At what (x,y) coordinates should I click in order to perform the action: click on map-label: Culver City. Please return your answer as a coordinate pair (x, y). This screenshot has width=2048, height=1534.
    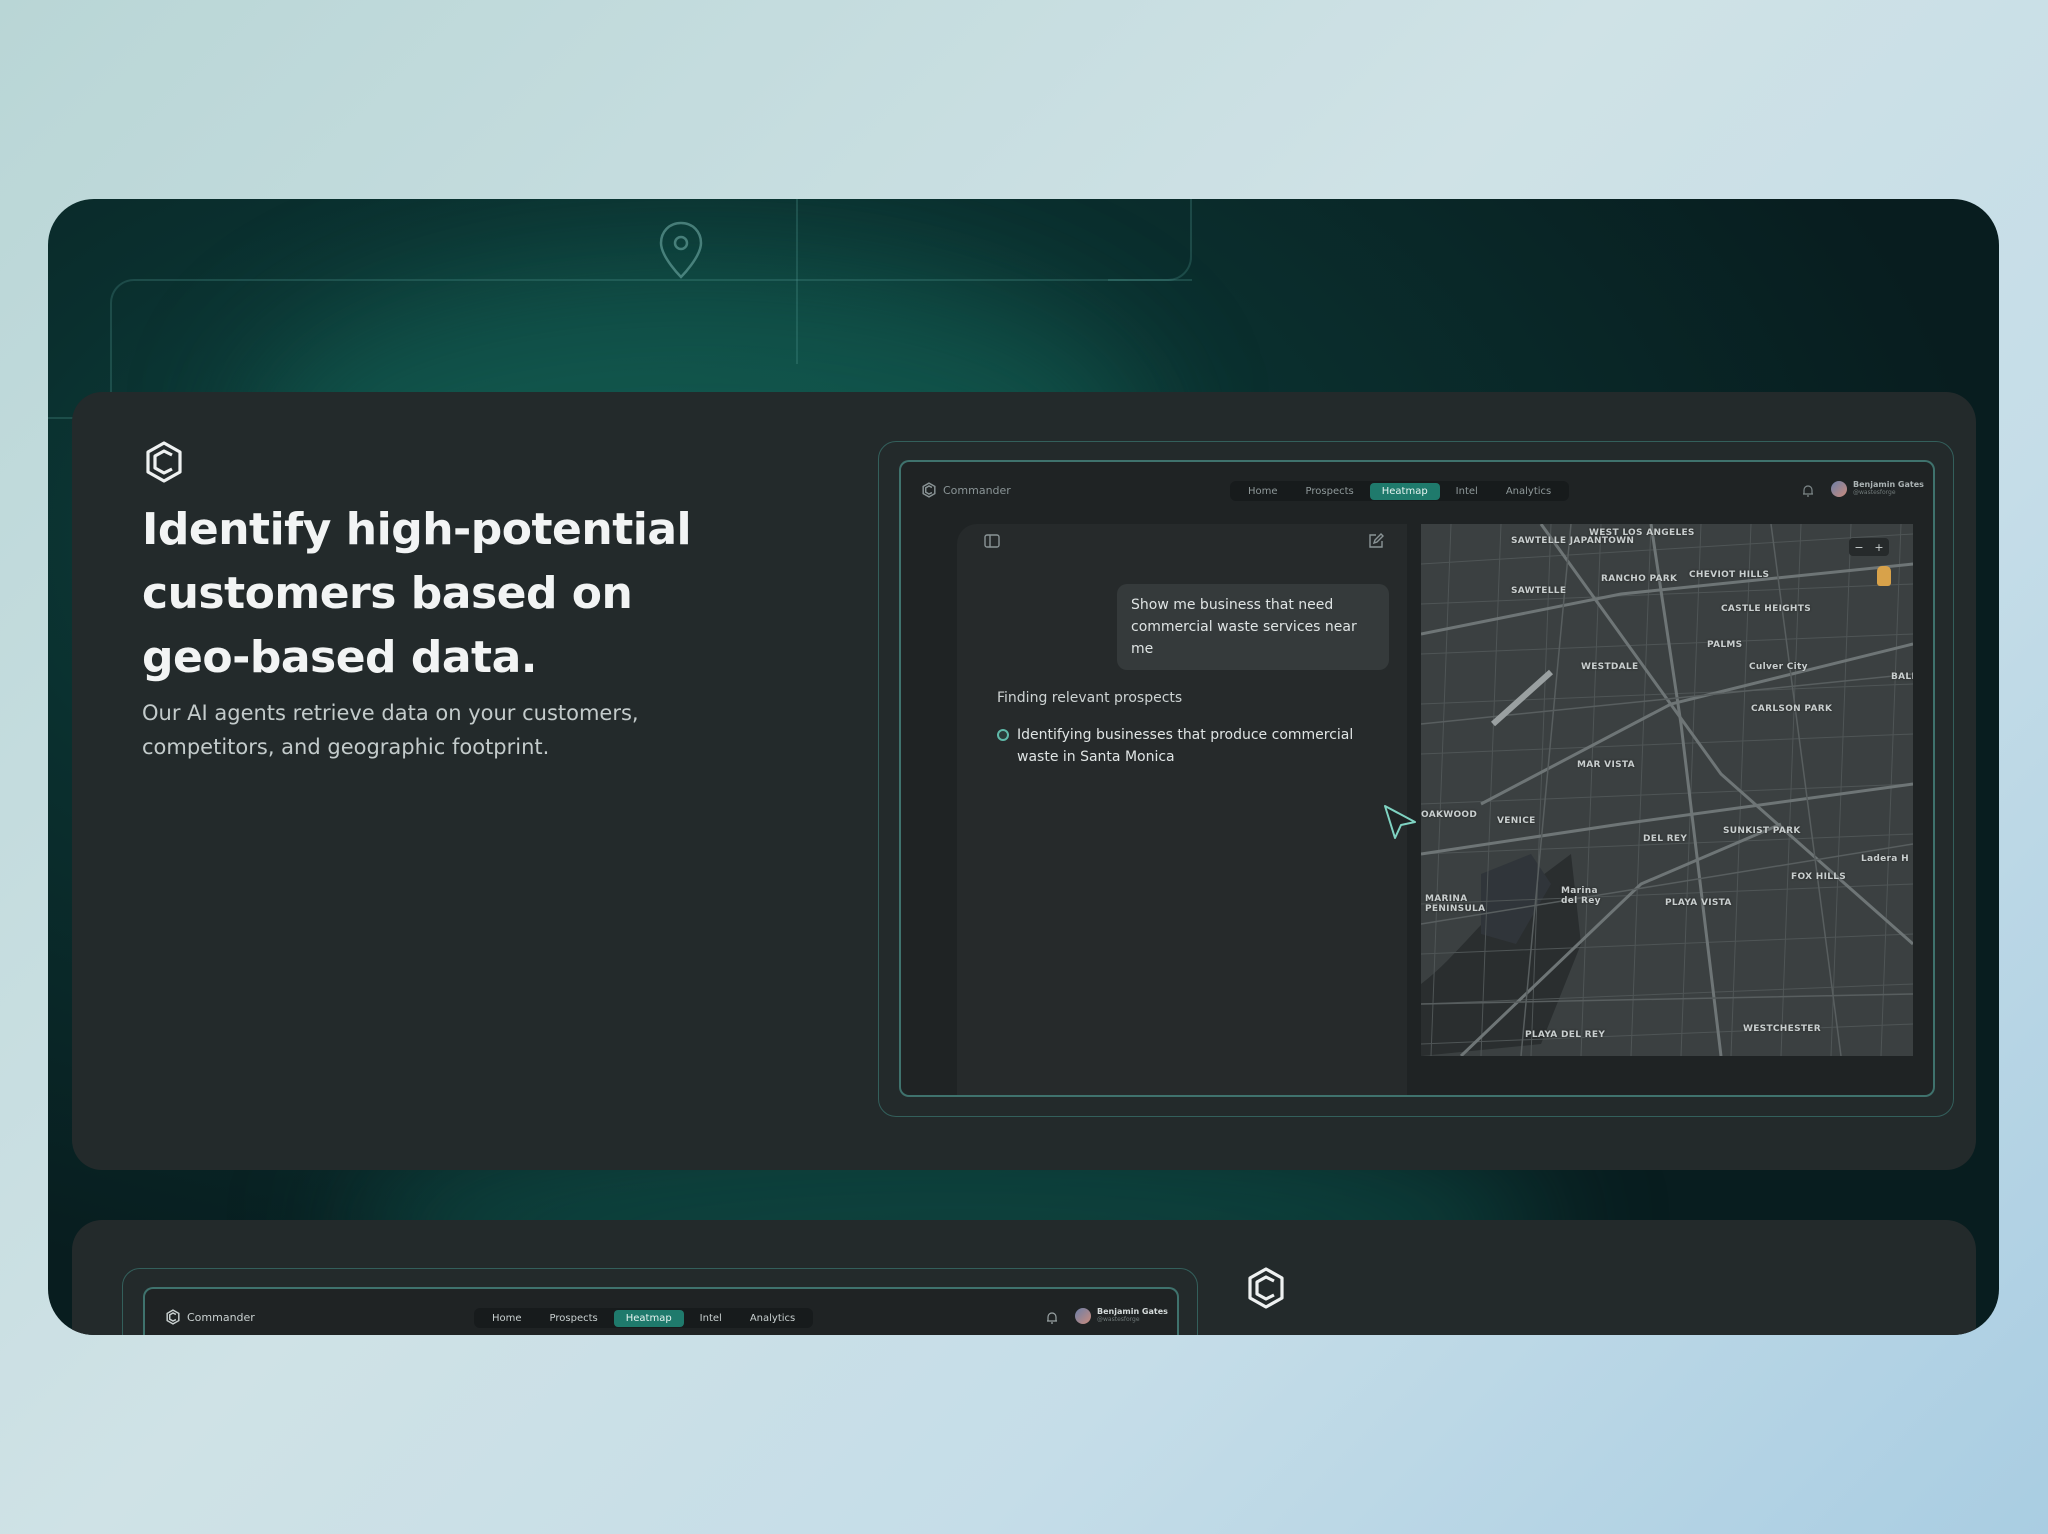
    Looking at the image, I should click on (1778, 667).